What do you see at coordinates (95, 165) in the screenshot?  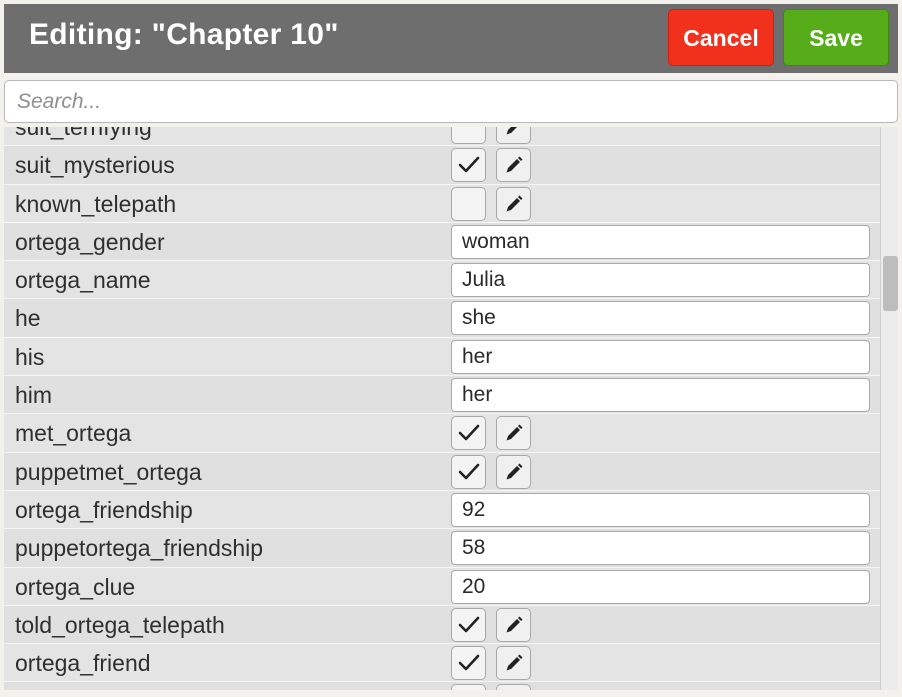 I see `variable-name: suit_mysterious` at bounding box center [95, 165].